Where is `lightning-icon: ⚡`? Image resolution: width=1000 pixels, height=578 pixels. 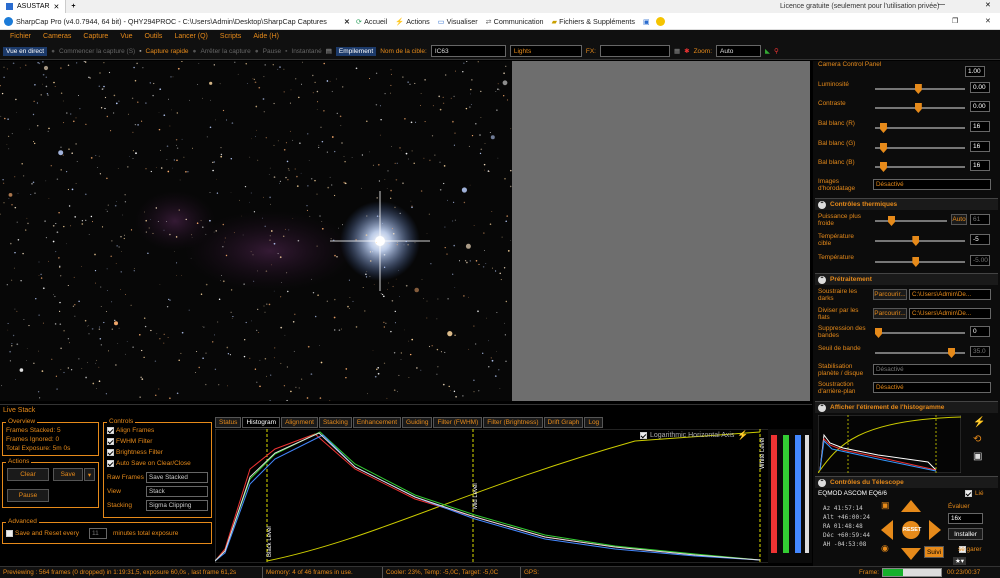
lightning-icon: ⚡ is located at coordinates (979, 422).